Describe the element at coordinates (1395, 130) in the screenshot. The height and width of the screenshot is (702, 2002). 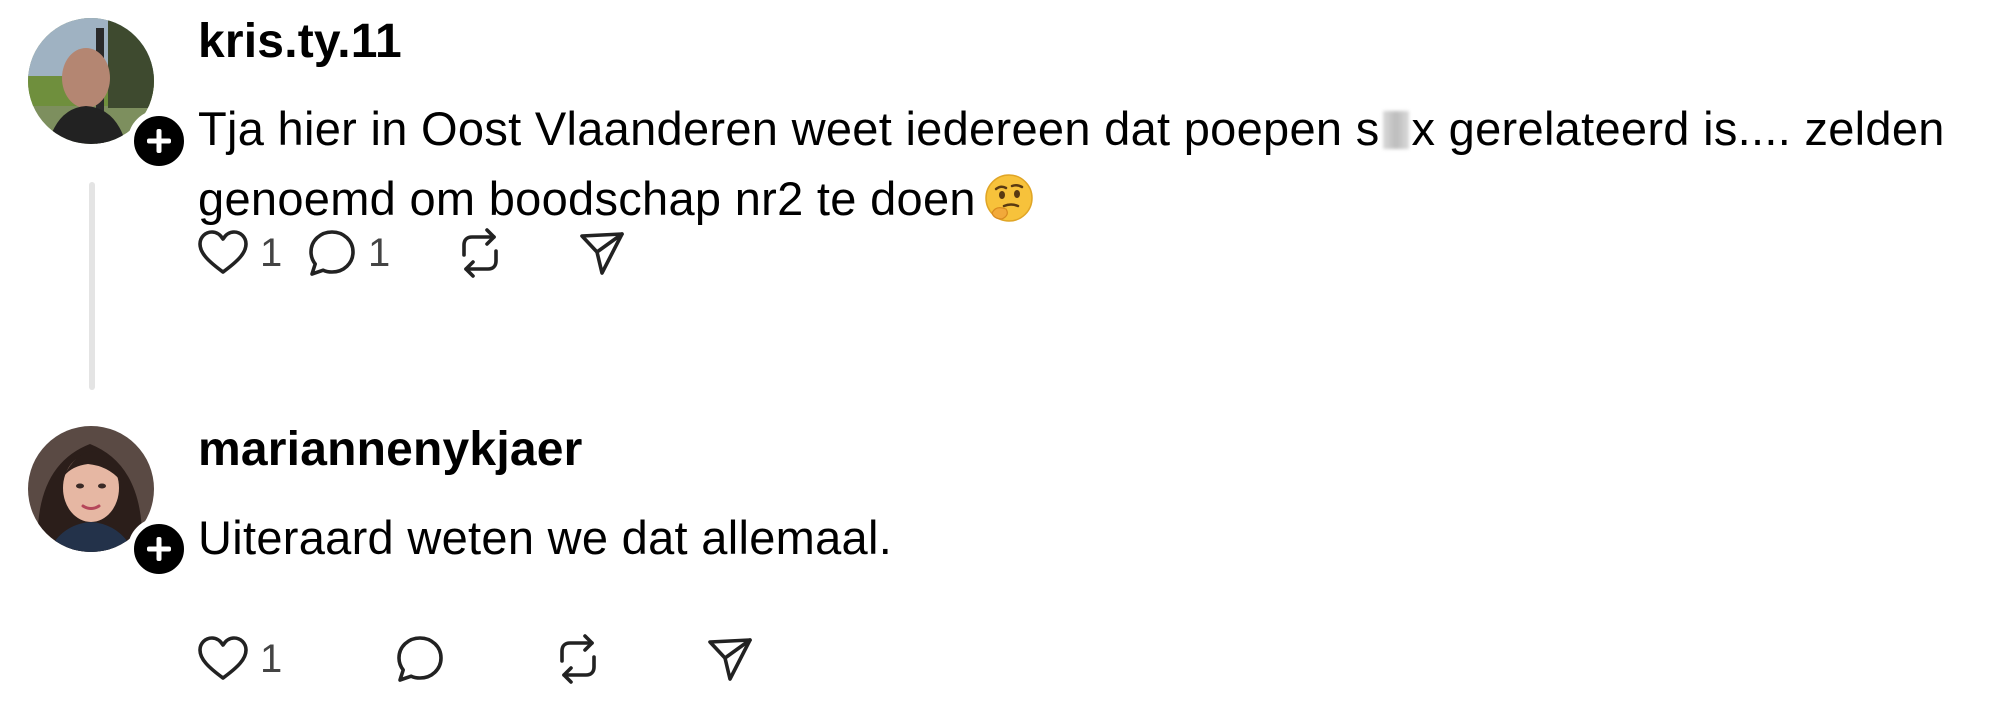
I see `censor-blur` at that location.